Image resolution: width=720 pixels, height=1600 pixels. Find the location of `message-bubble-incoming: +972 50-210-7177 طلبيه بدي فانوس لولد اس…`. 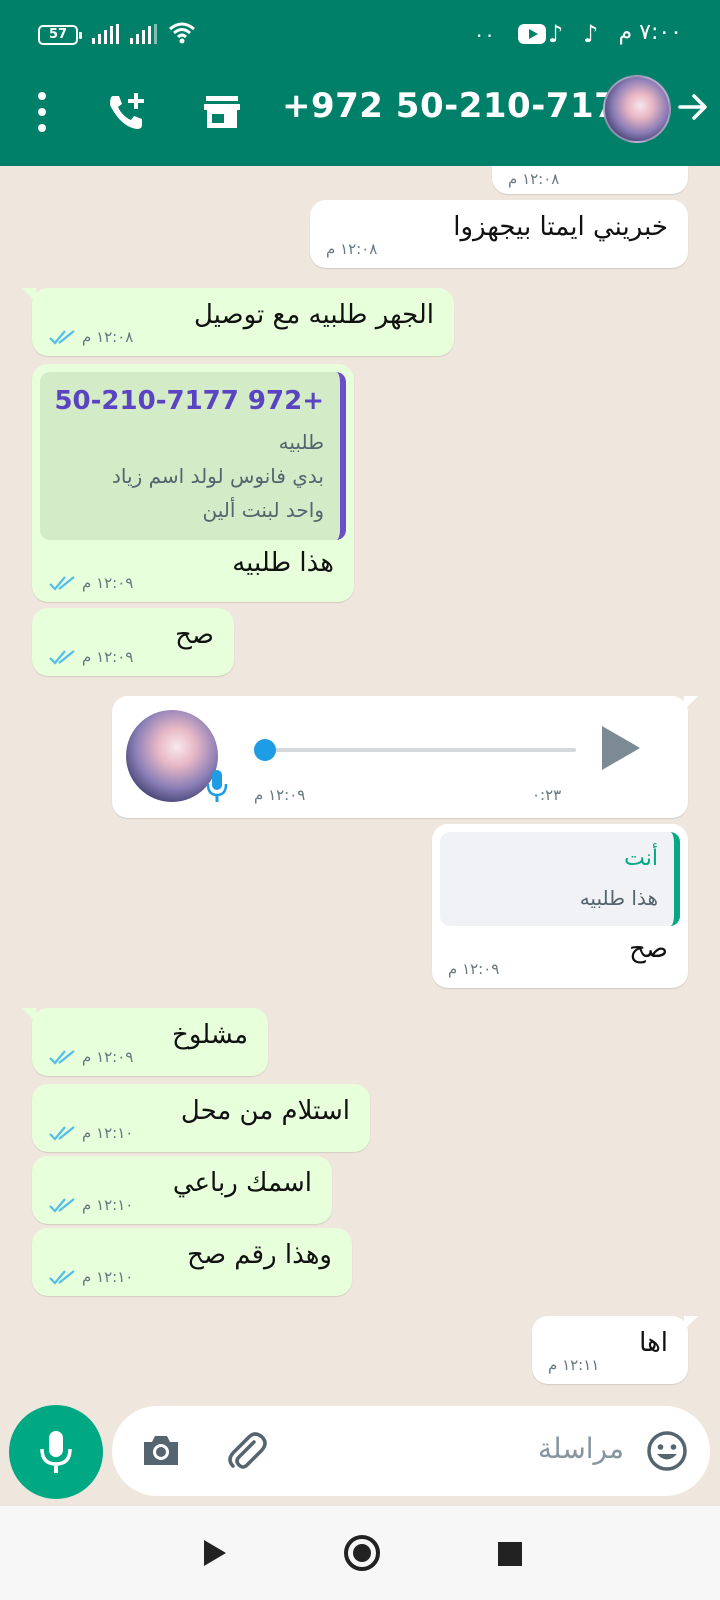

message-bubble-incoming: +972 50-210-7177 طلبيه بدي فانوس لولد اس… is located at coordinates (193, 483).